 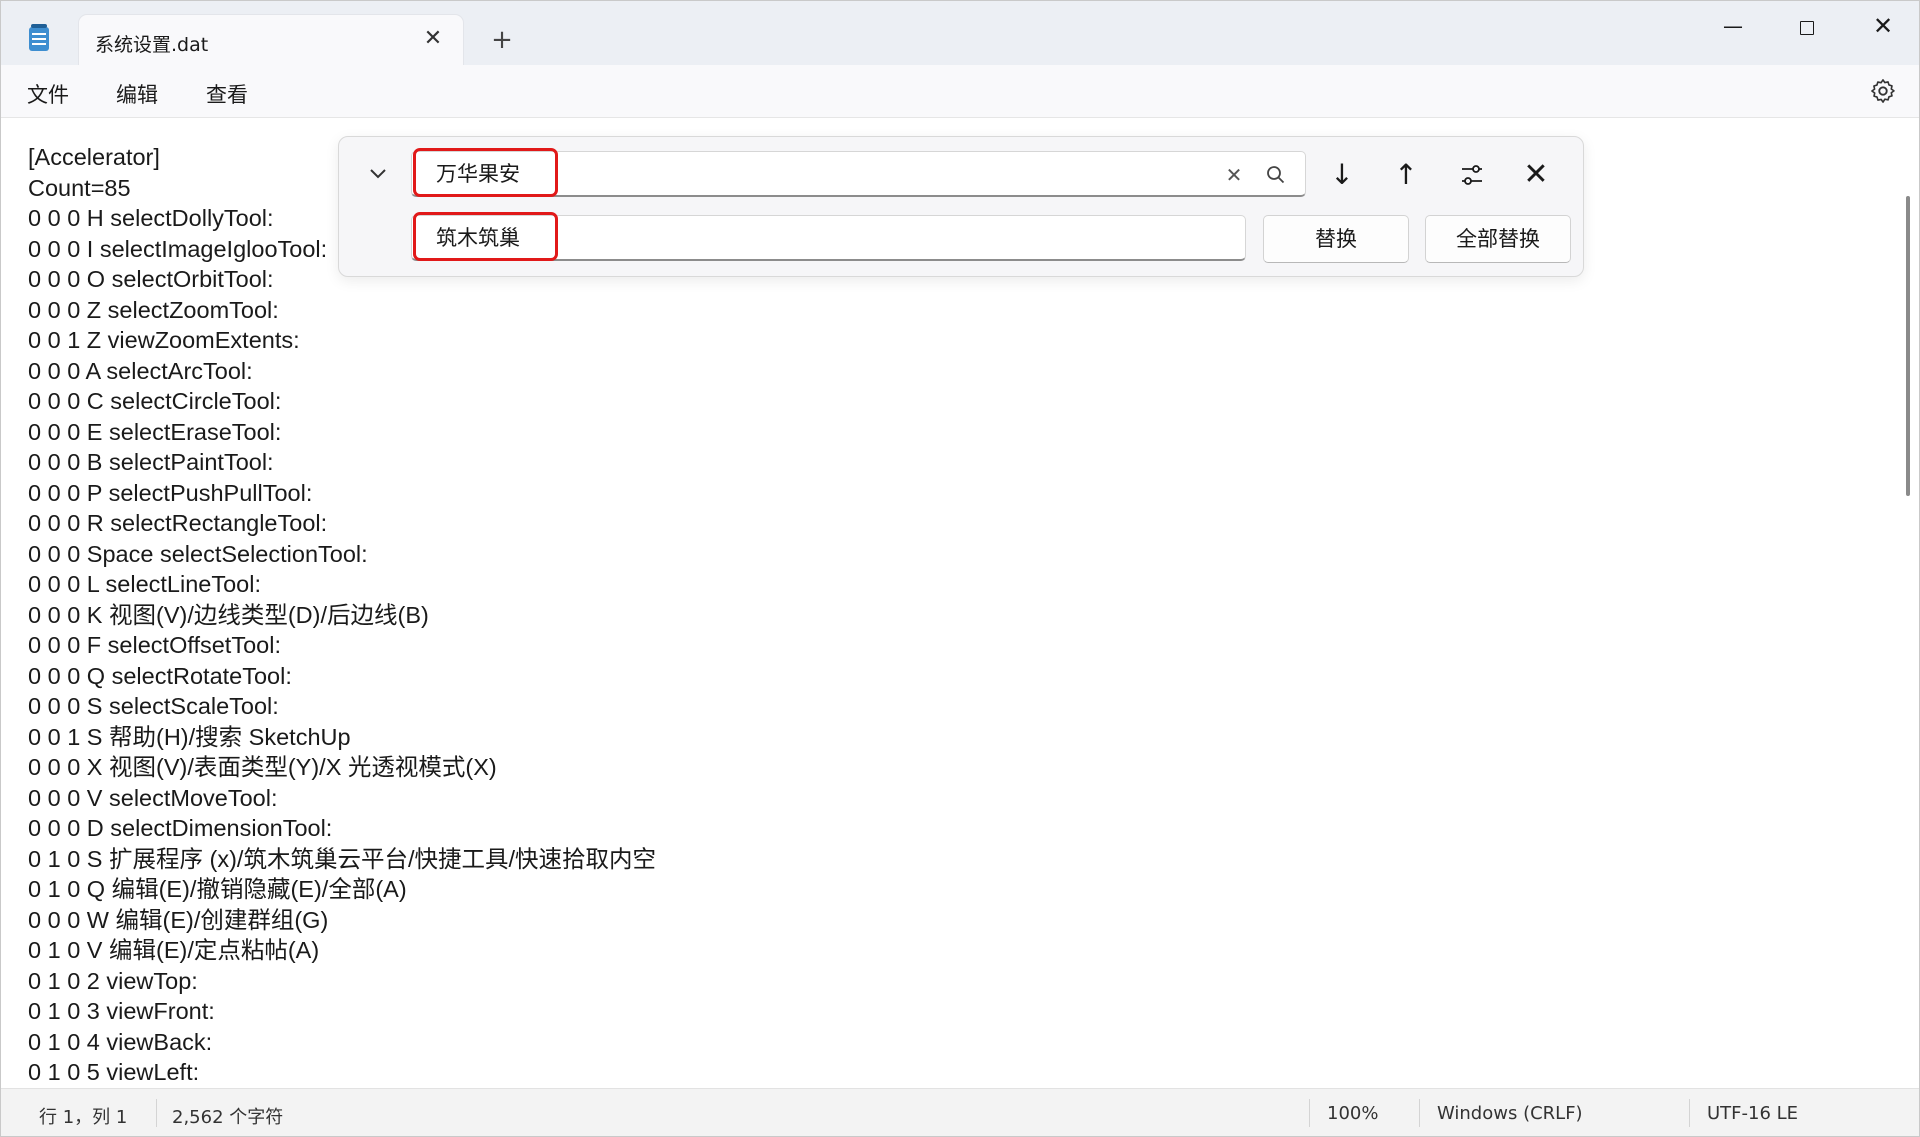 I want to click on settings-gear-icon, so click(x=1883, y=91).